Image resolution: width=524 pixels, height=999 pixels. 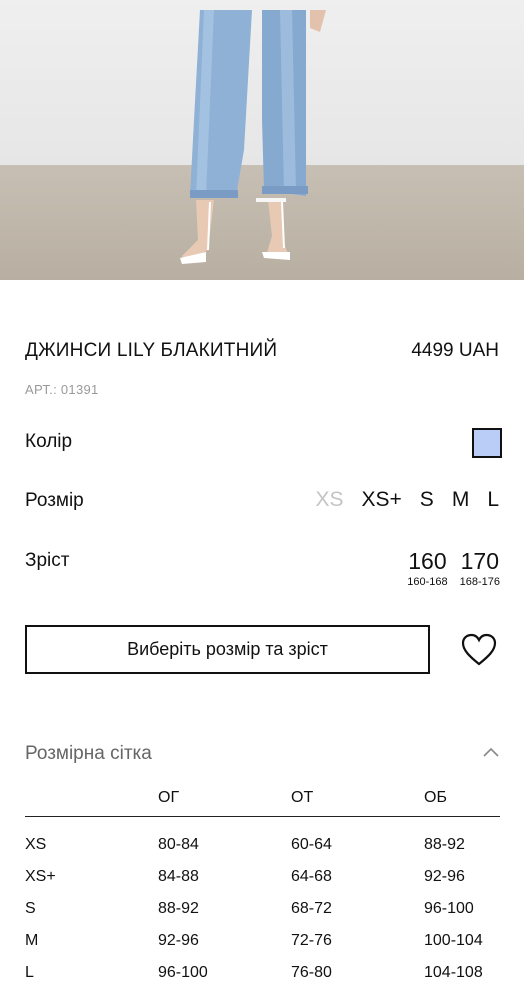 What do you see at coordinates (493, 500) in the screenshot?
I see `size-option-l: L` at bounding box center [493, 500].